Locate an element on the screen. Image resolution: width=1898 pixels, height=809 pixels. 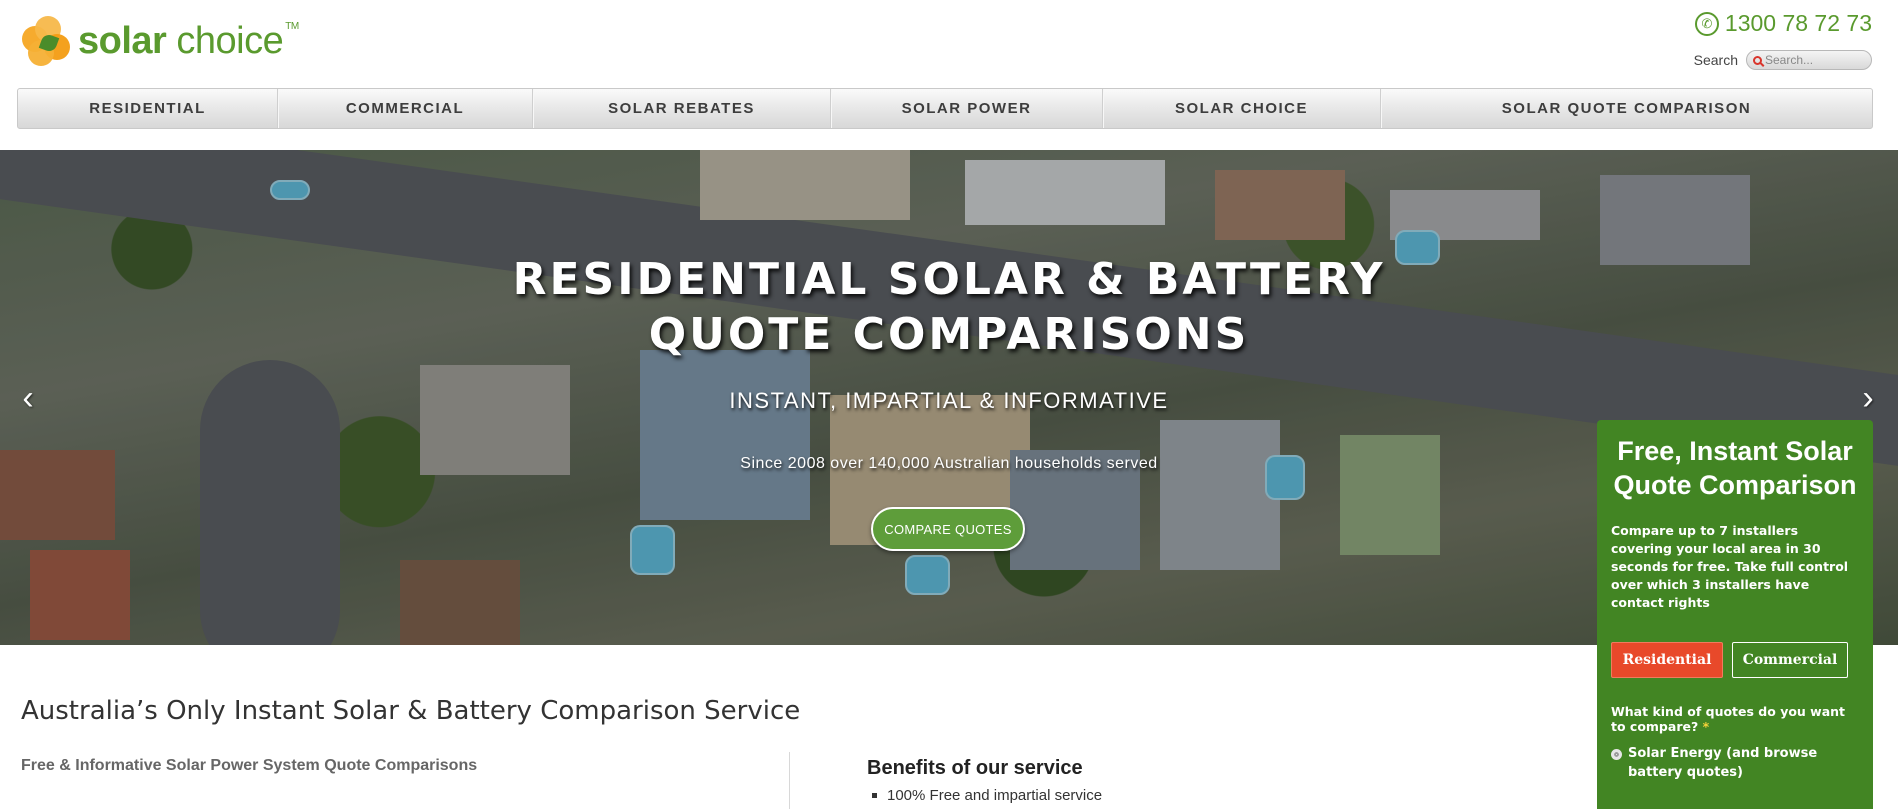
phone-link: ✆ 1300 78 72 73 is located at coordinates (1783, 23).